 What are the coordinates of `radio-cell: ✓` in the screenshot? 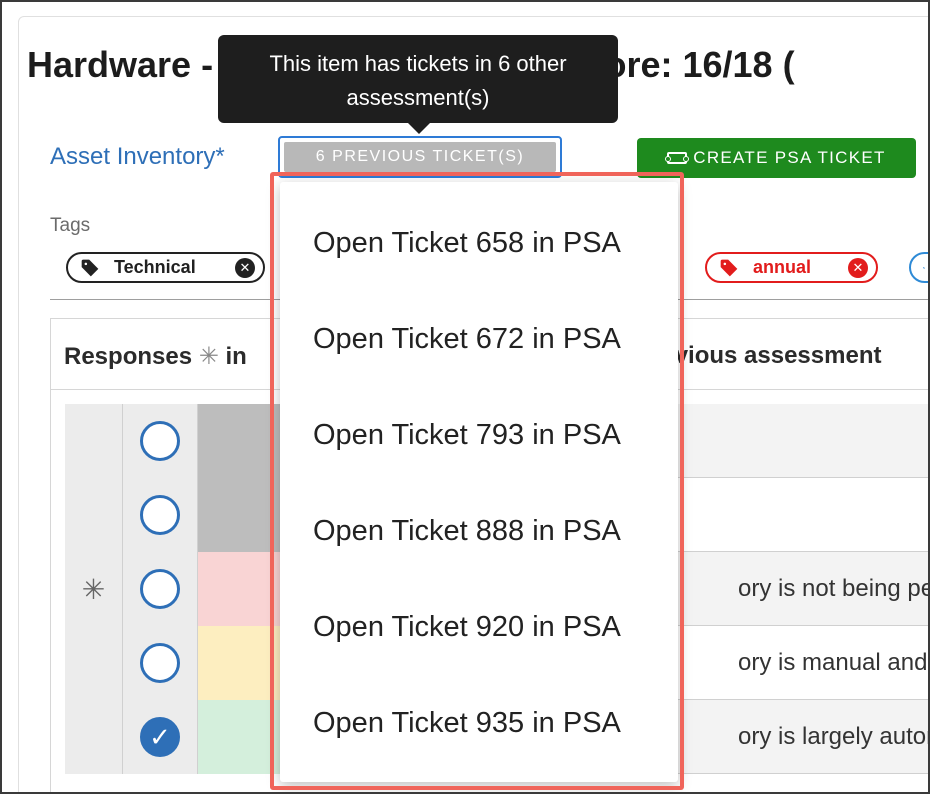 It's located at (160, 737).